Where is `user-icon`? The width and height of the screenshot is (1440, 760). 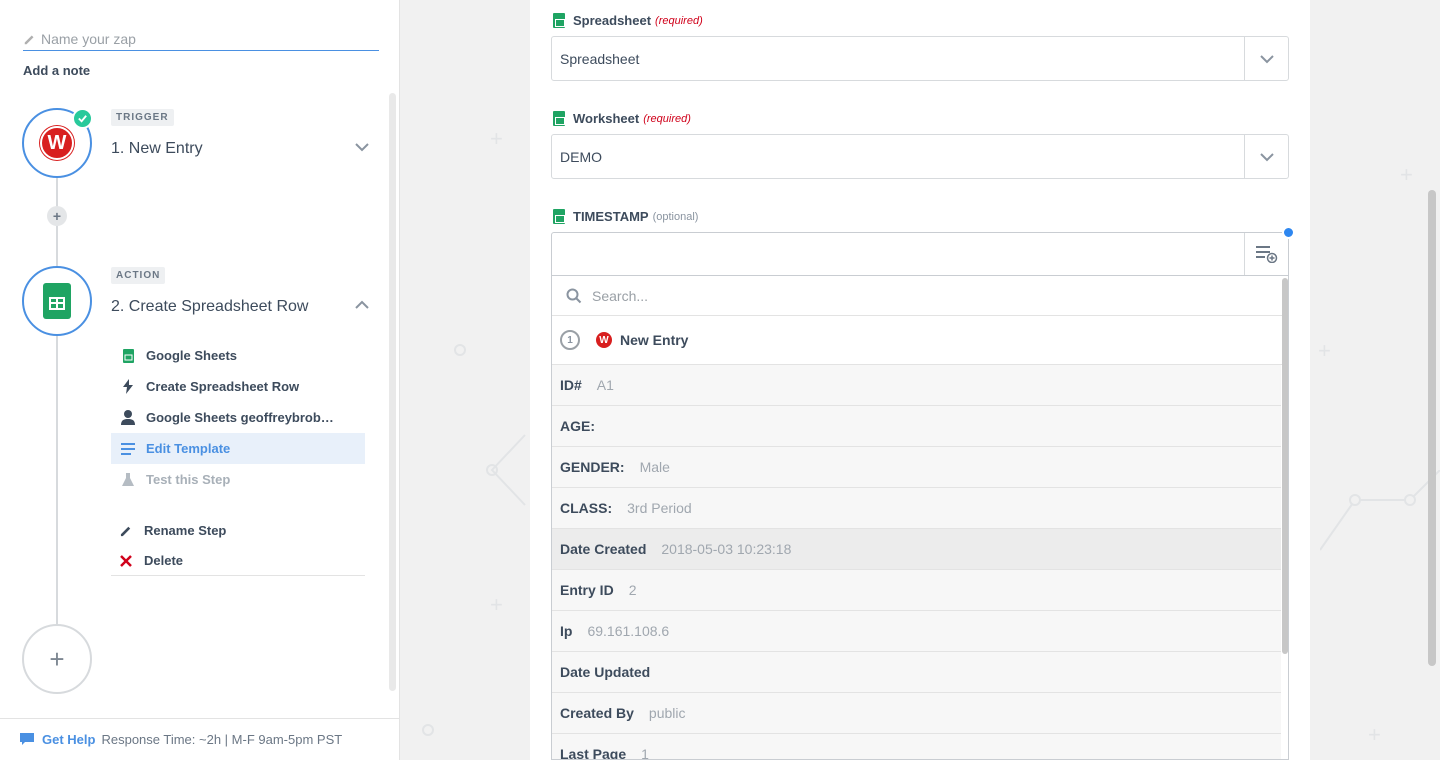
user-icon is located at coordinates (128, 418).